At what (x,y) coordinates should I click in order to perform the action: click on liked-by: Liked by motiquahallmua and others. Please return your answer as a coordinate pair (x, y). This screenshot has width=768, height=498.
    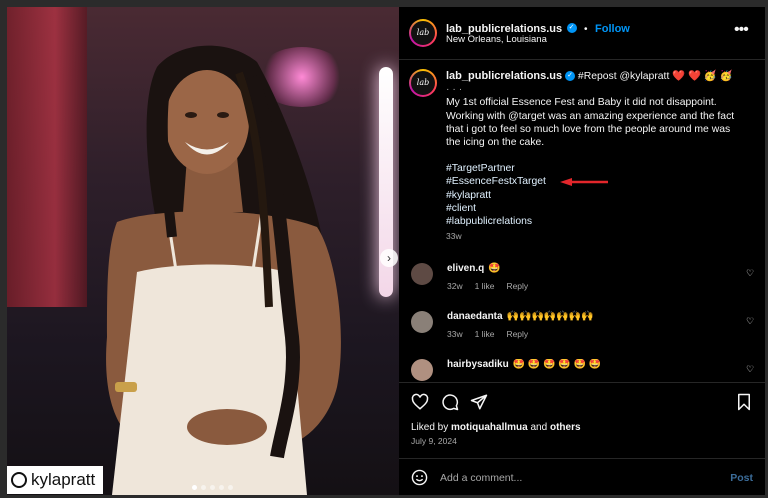
    Looking at the image, I should click on (496, 427).